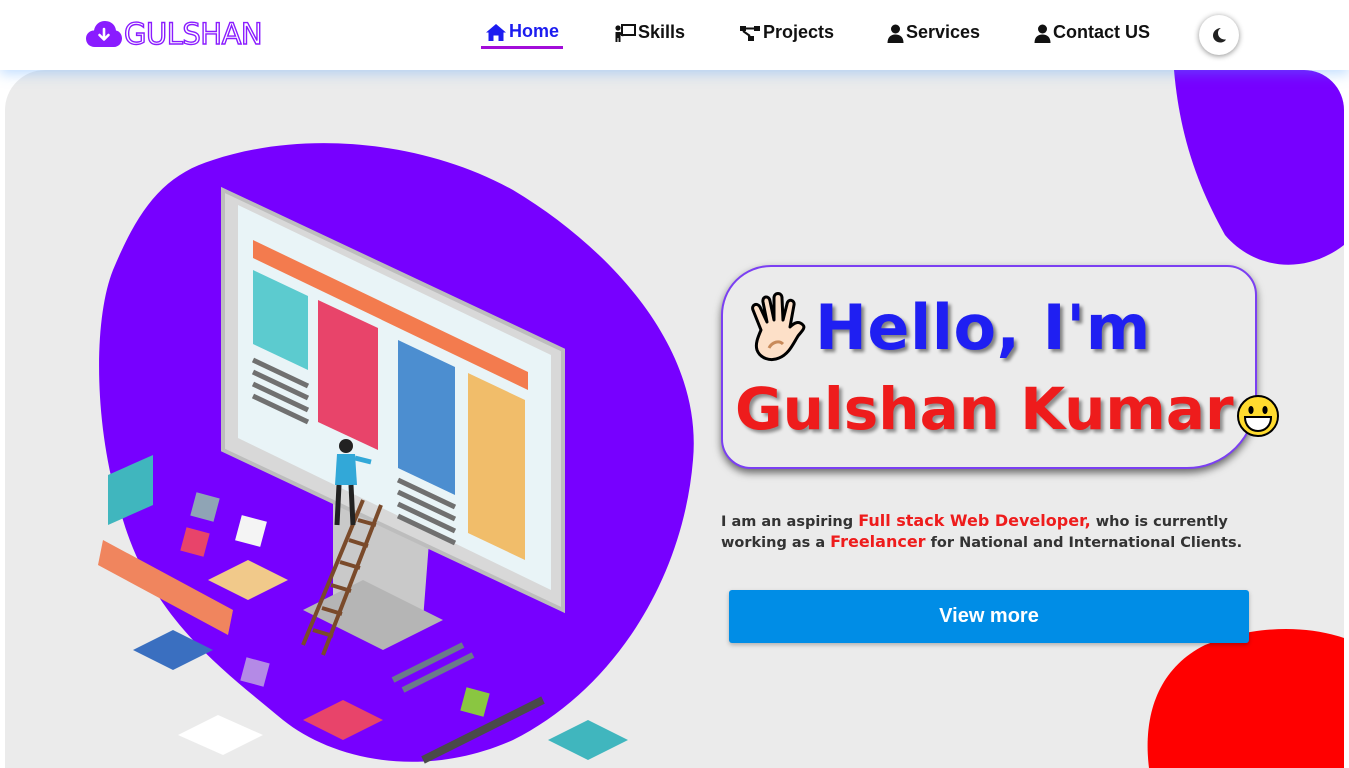 The width and height of the screenshot is (1349, 768). I want to click on nav-services: Services, so click(933, 36).